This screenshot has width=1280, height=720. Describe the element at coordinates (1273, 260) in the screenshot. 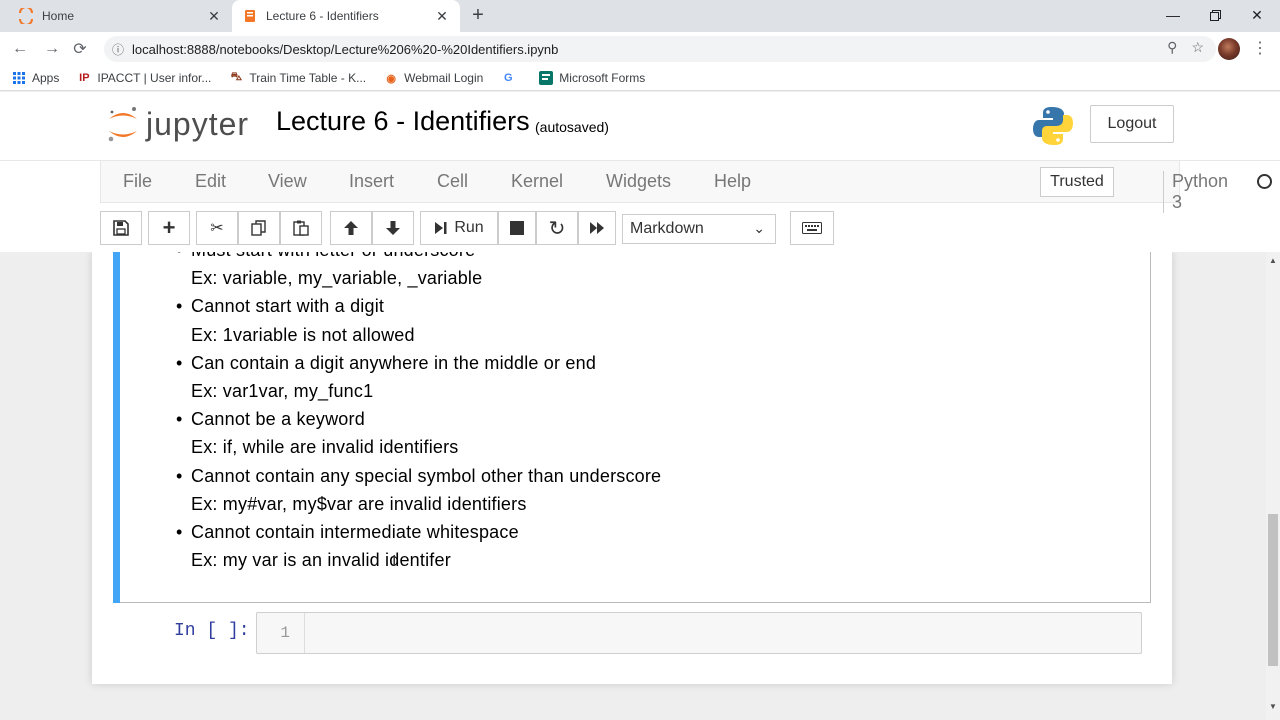

I see `scroll-up-arrow-icon: ▲` at that location.